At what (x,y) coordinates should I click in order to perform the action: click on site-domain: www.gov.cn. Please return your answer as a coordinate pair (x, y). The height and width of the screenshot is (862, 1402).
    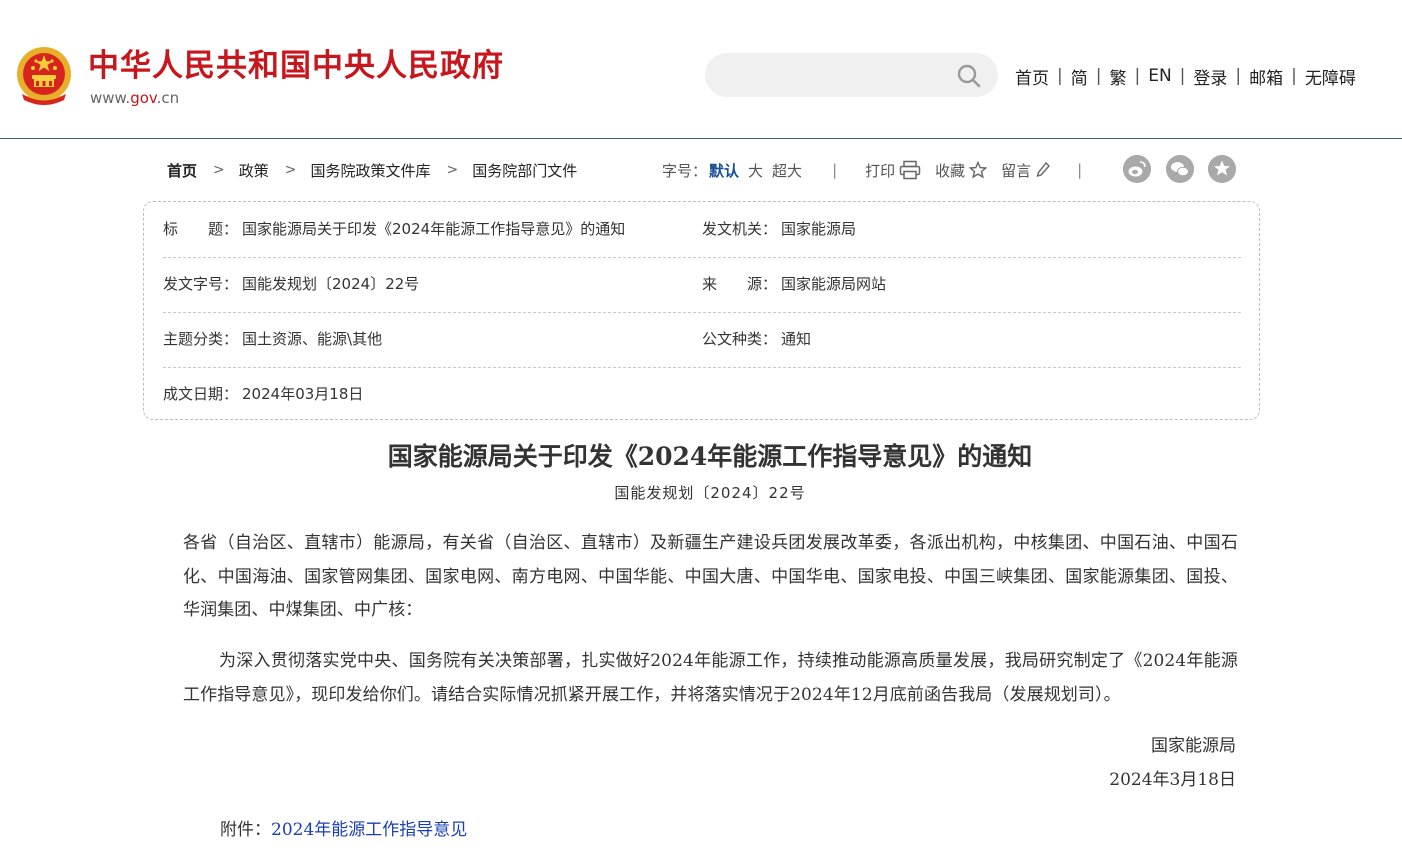
    Looking at the image, I should click on (134, 98).